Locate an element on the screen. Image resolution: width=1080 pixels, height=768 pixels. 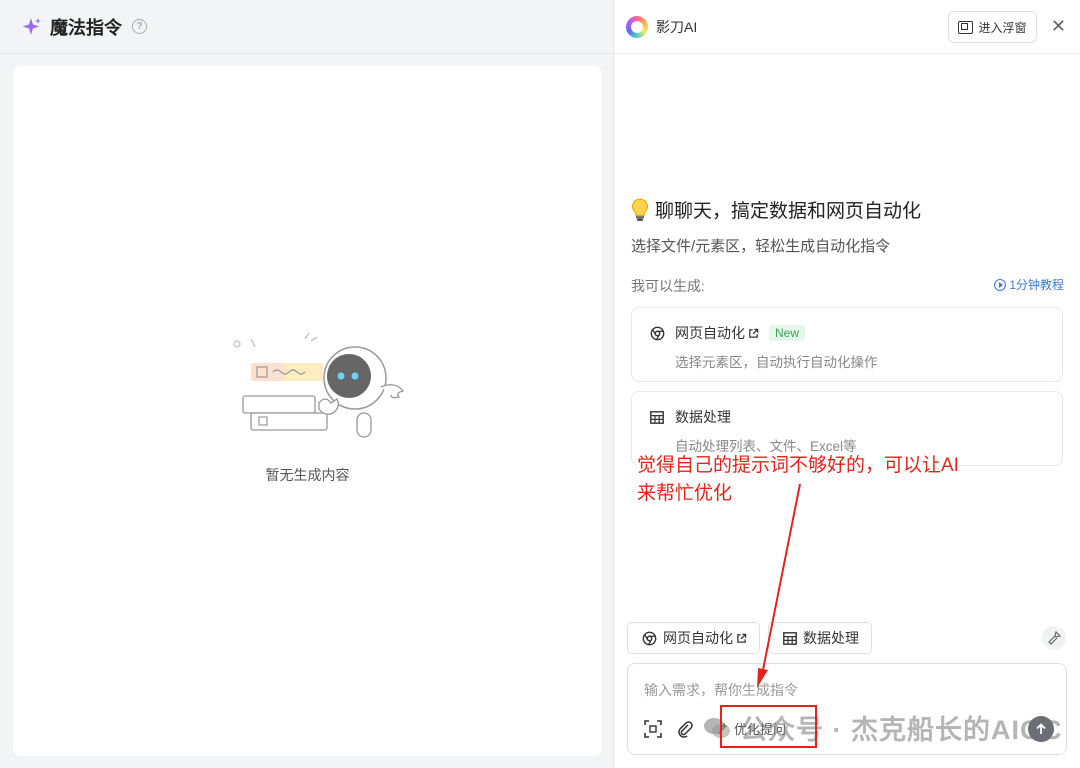
question-circle-icon: ? is located at coordinates (139, 26).